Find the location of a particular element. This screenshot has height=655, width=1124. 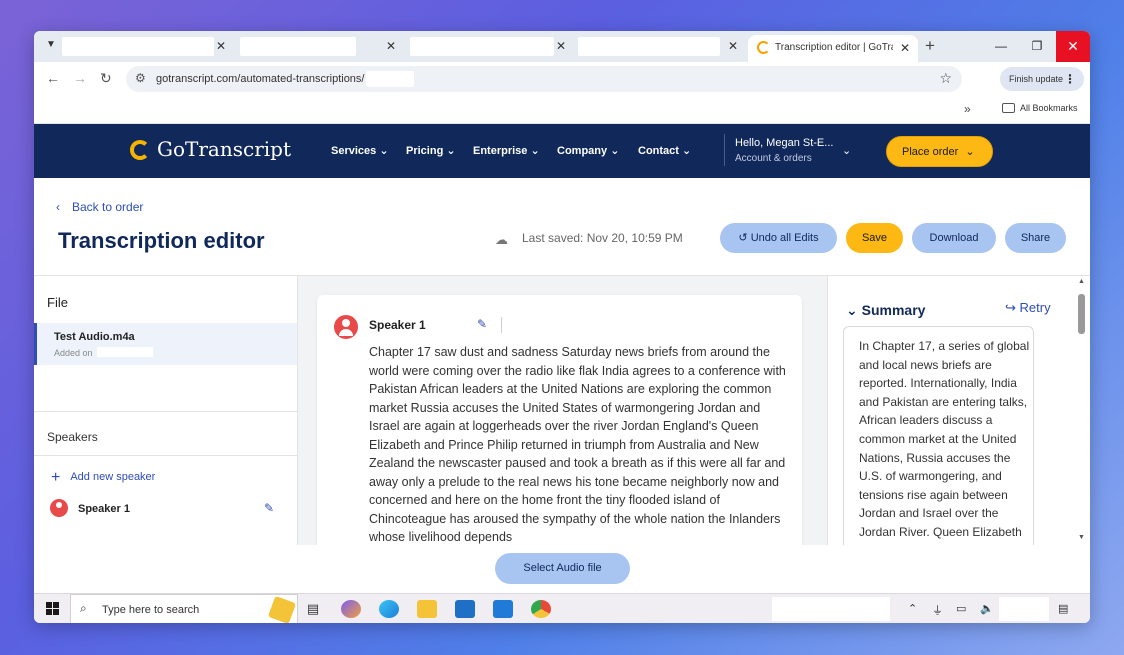

tab-title: Transcription editor | GoTranscript is located at coordinates (834, 47).